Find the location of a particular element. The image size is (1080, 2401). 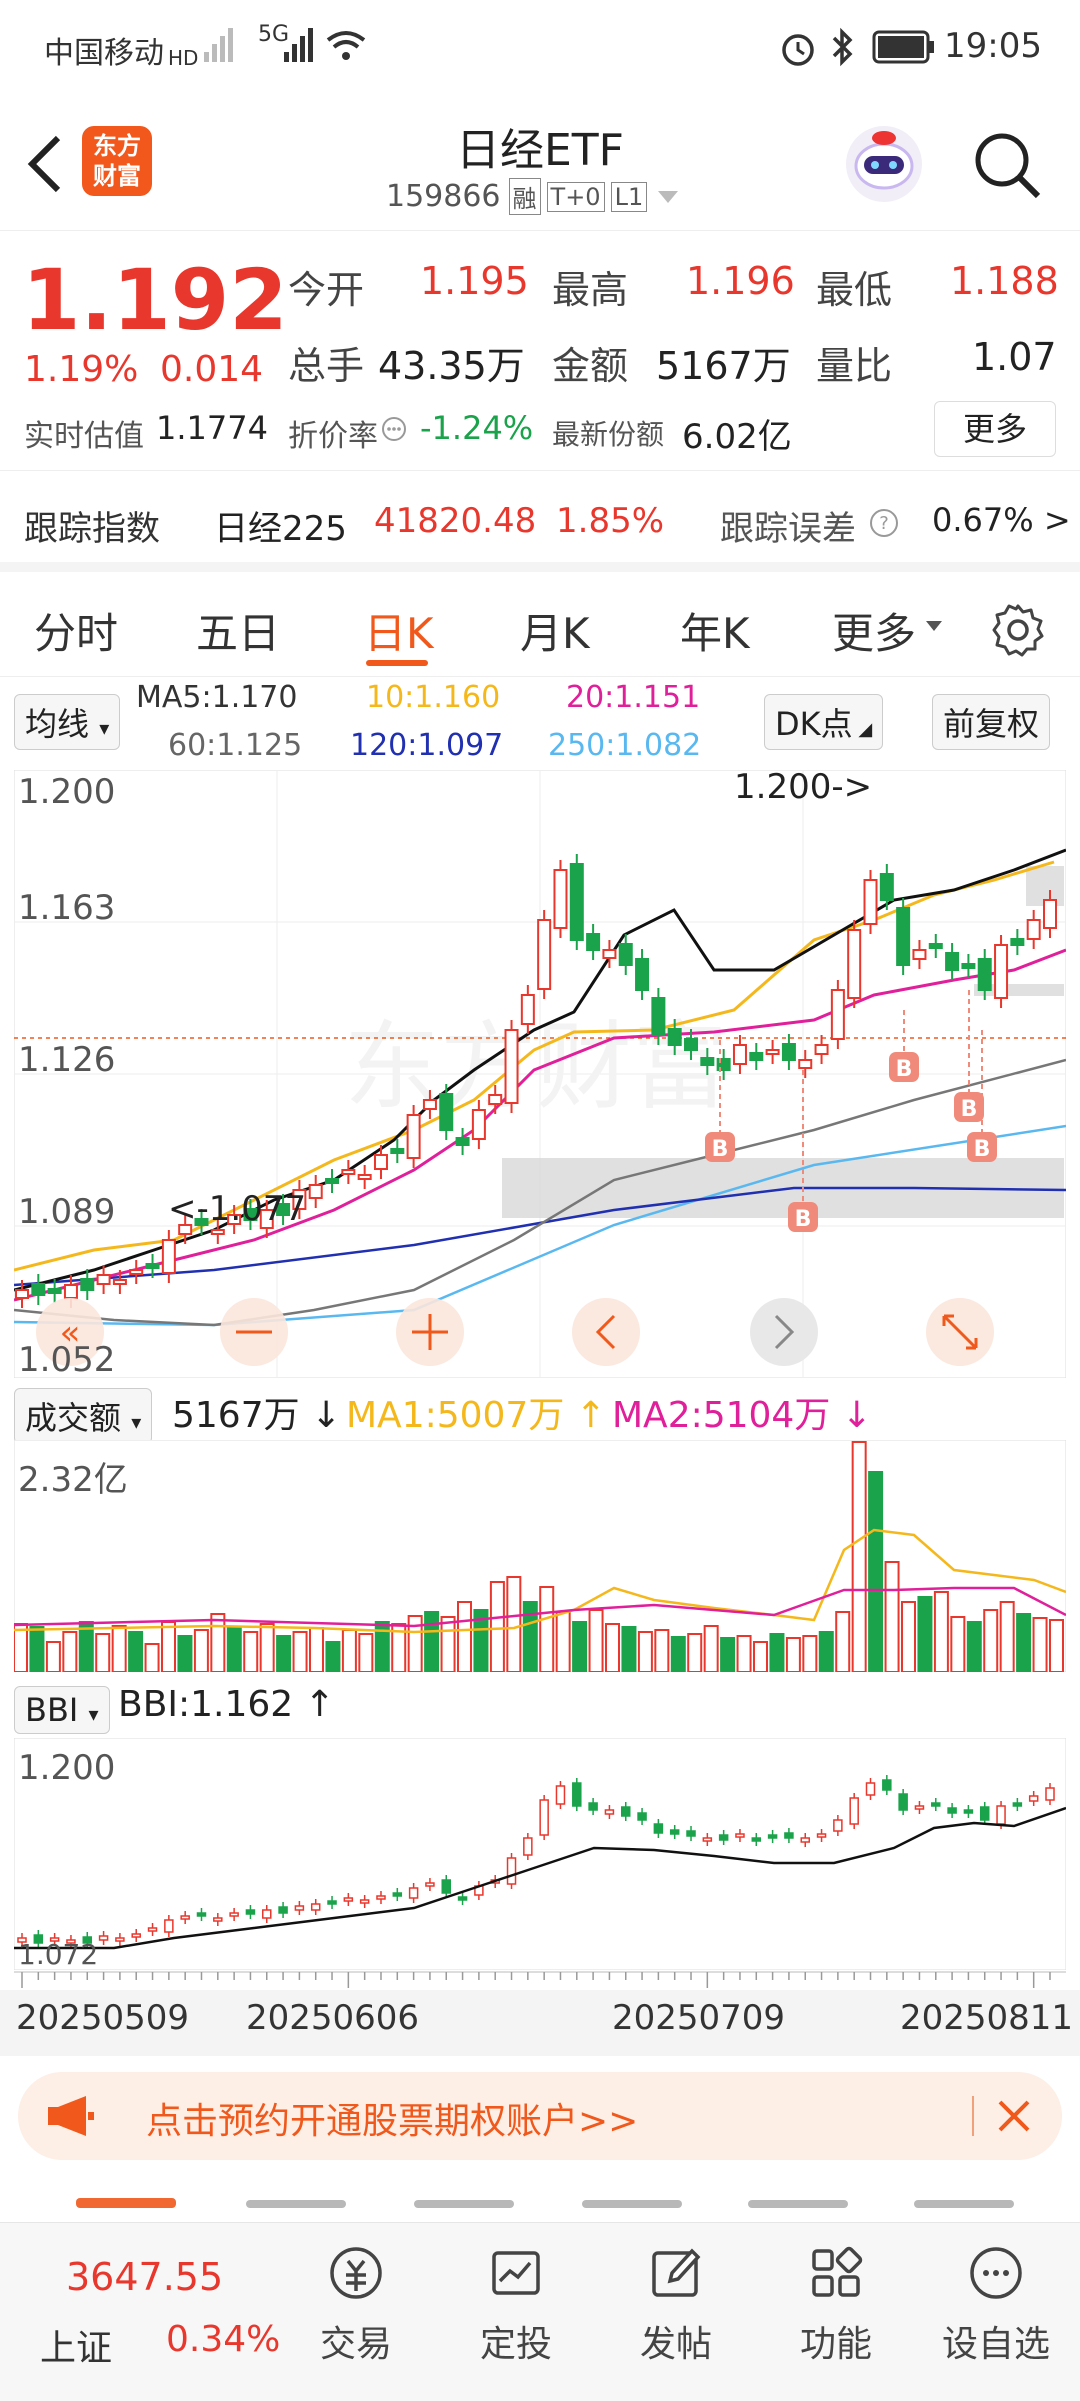

gear-icon is located at coordinates (1018, 630).